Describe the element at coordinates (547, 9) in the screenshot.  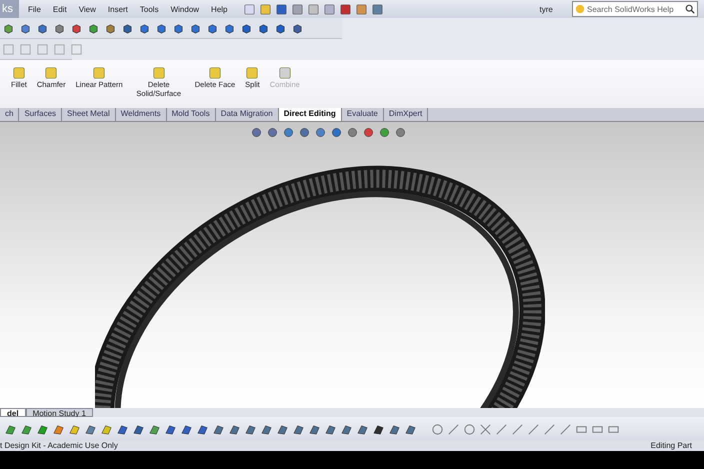
I see `document-title: tyre` at that location.